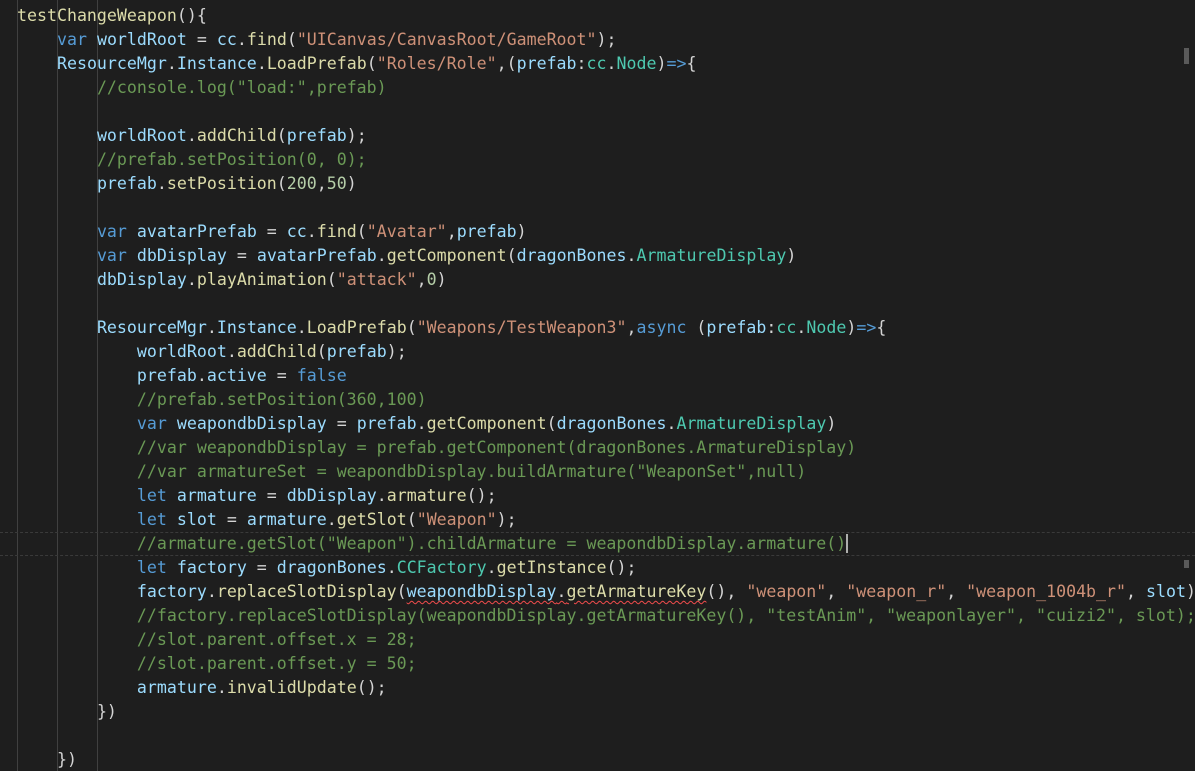 The height and width of the screenshot is (771, 1195). I want to click on code-token: //console.log("load:",prefab), so click(241, 87).